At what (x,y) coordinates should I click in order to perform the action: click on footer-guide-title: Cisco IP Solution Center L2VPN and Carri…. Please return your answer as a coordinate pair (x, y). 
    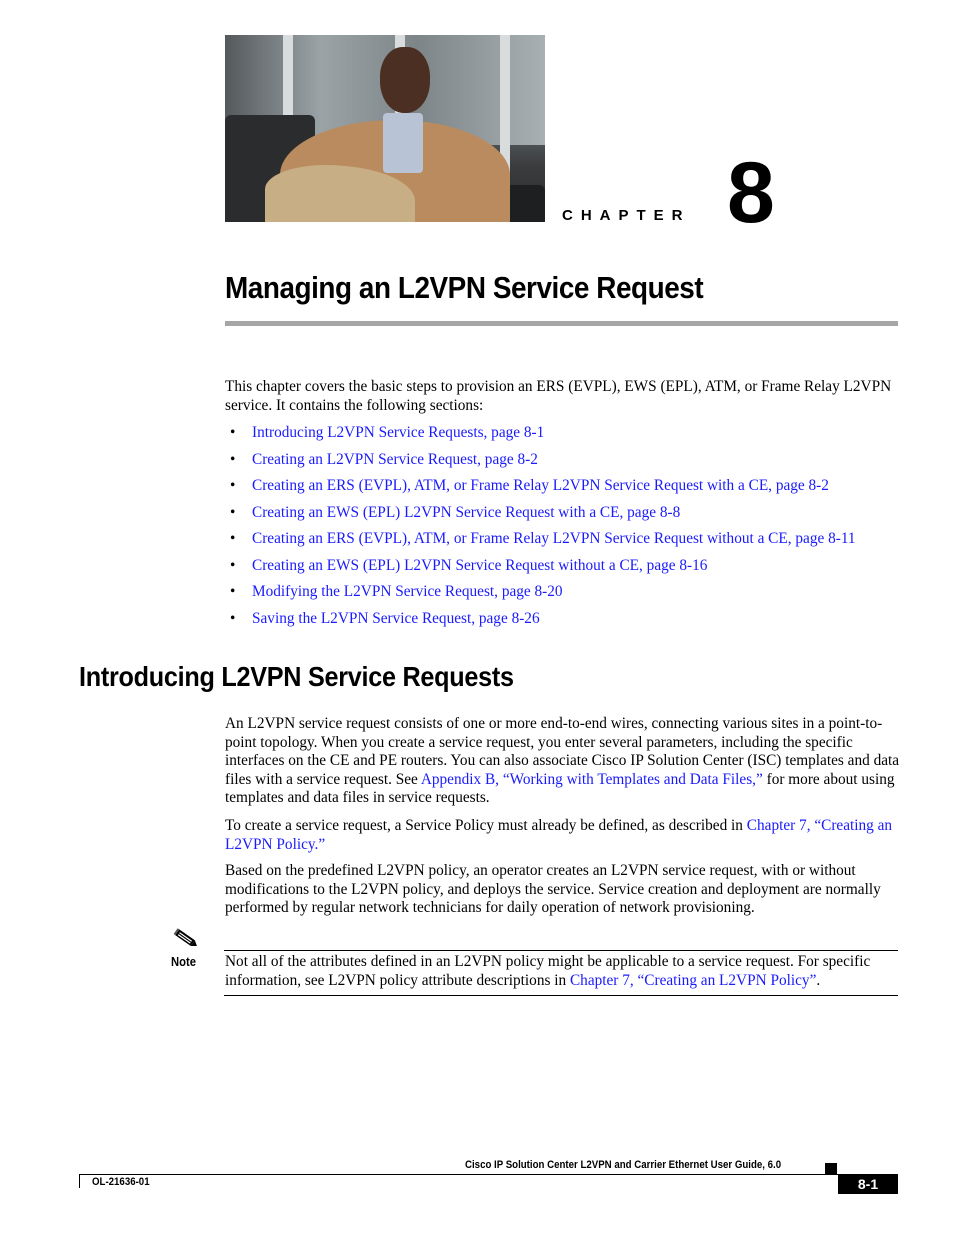
    Looking at the image, I should click on (623, 1165).